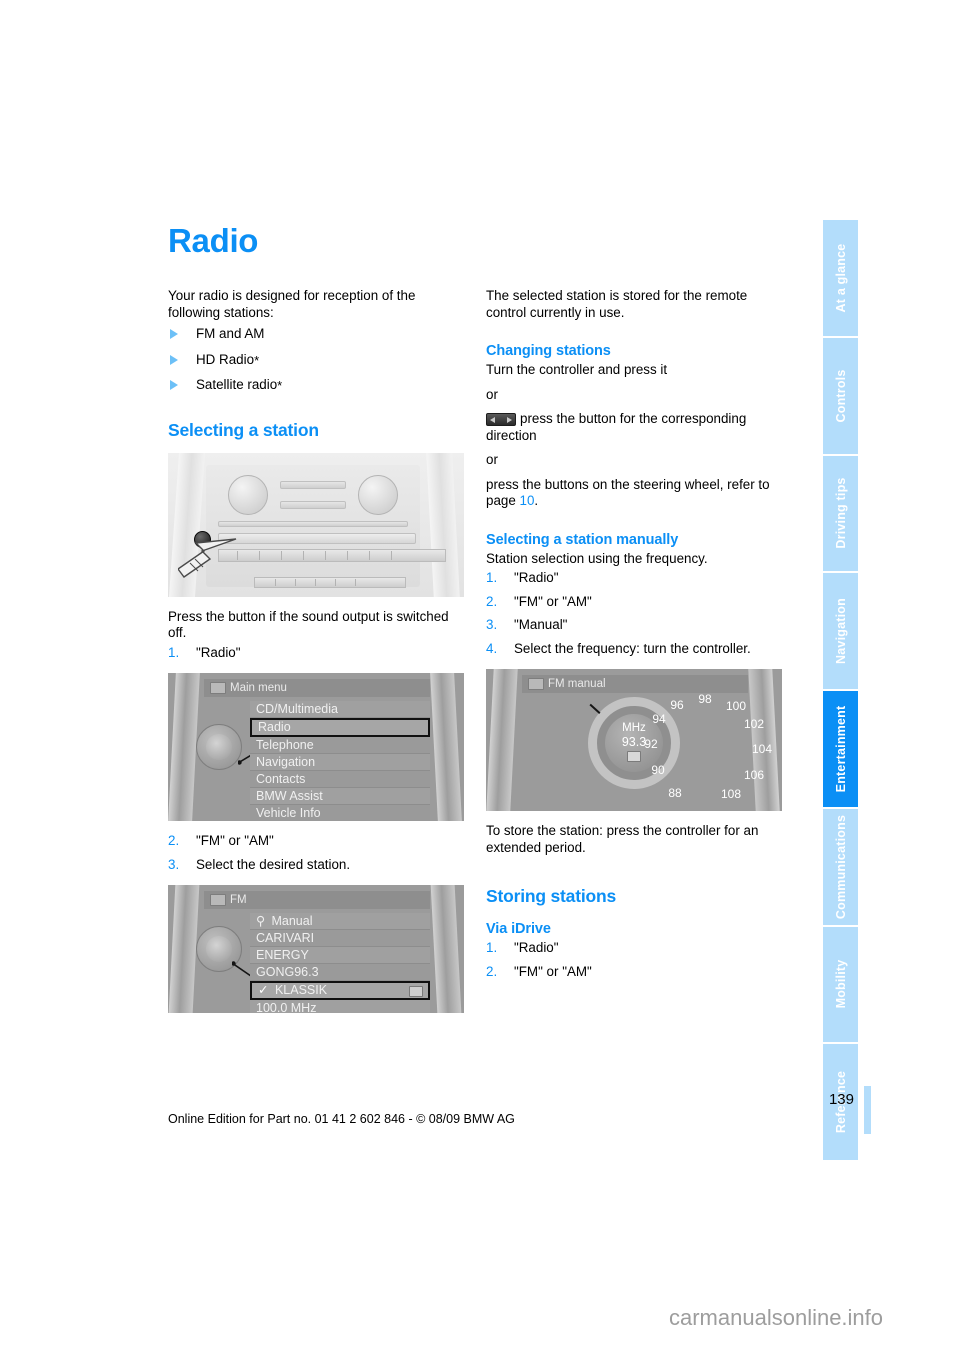 The image size is (960, 1358). I want to click on screen-header-label: FM, so click(238, 900).